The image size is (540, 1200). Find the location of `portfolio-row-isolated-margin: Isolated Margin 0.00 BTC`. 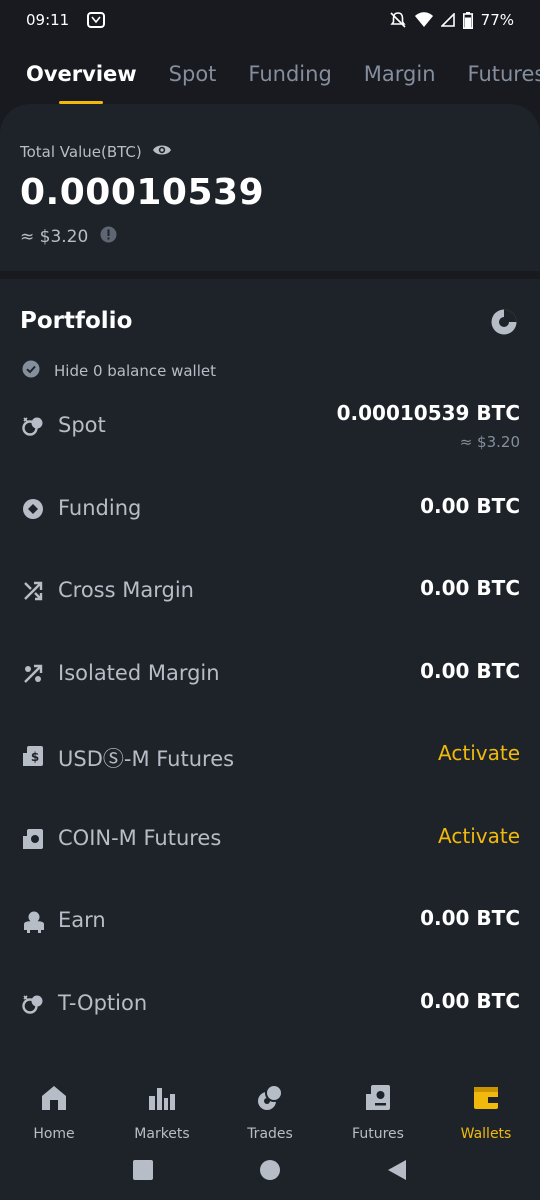

portfolio-row-isolated-margin: Isolated Margin 0.00 BTC is located at coordinates (270, 674).